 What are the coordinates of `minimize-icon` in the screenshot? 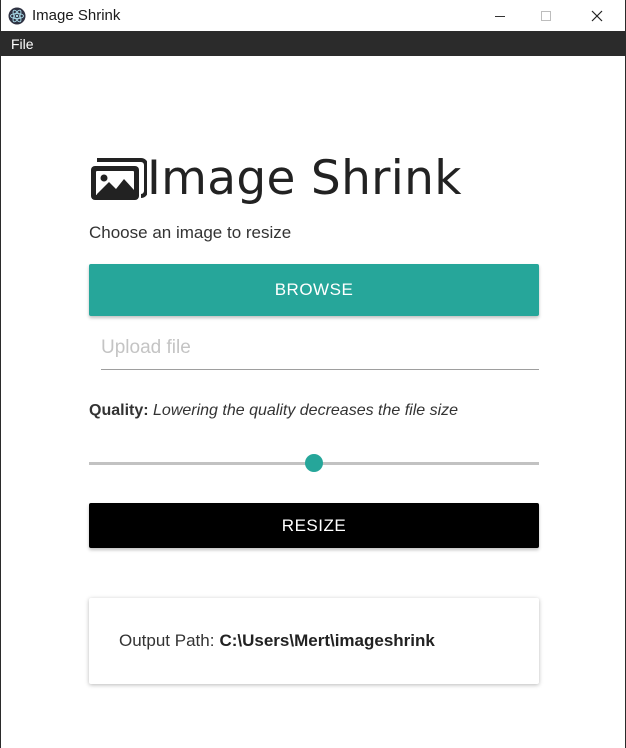 It's located at (500, 16).